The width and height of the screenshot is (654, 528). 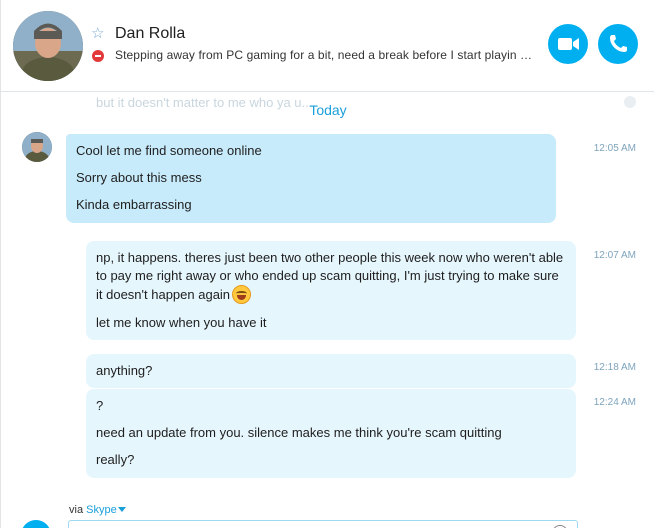 I want to click on video-camera-icon, so click(x=568, y=44).